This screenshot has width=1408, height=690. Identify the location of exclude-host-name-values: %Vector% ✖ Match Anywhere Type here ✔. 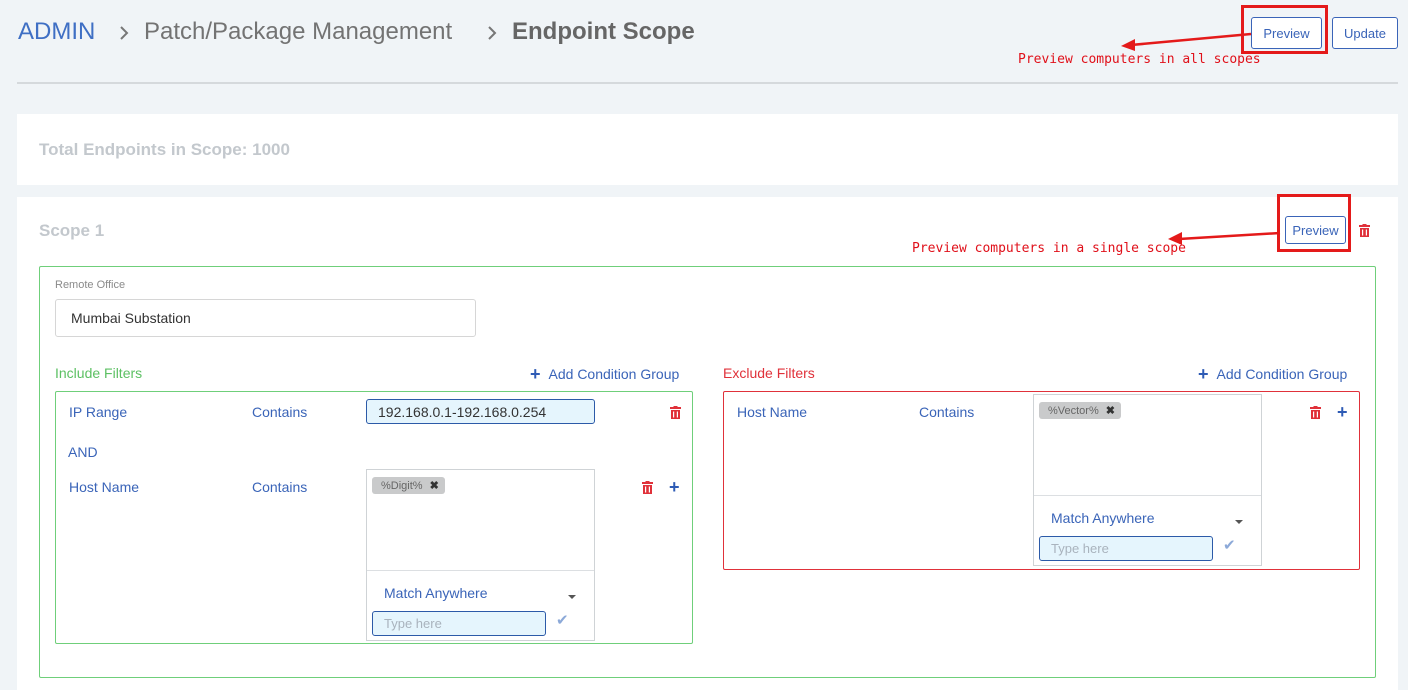
(1147, 480).